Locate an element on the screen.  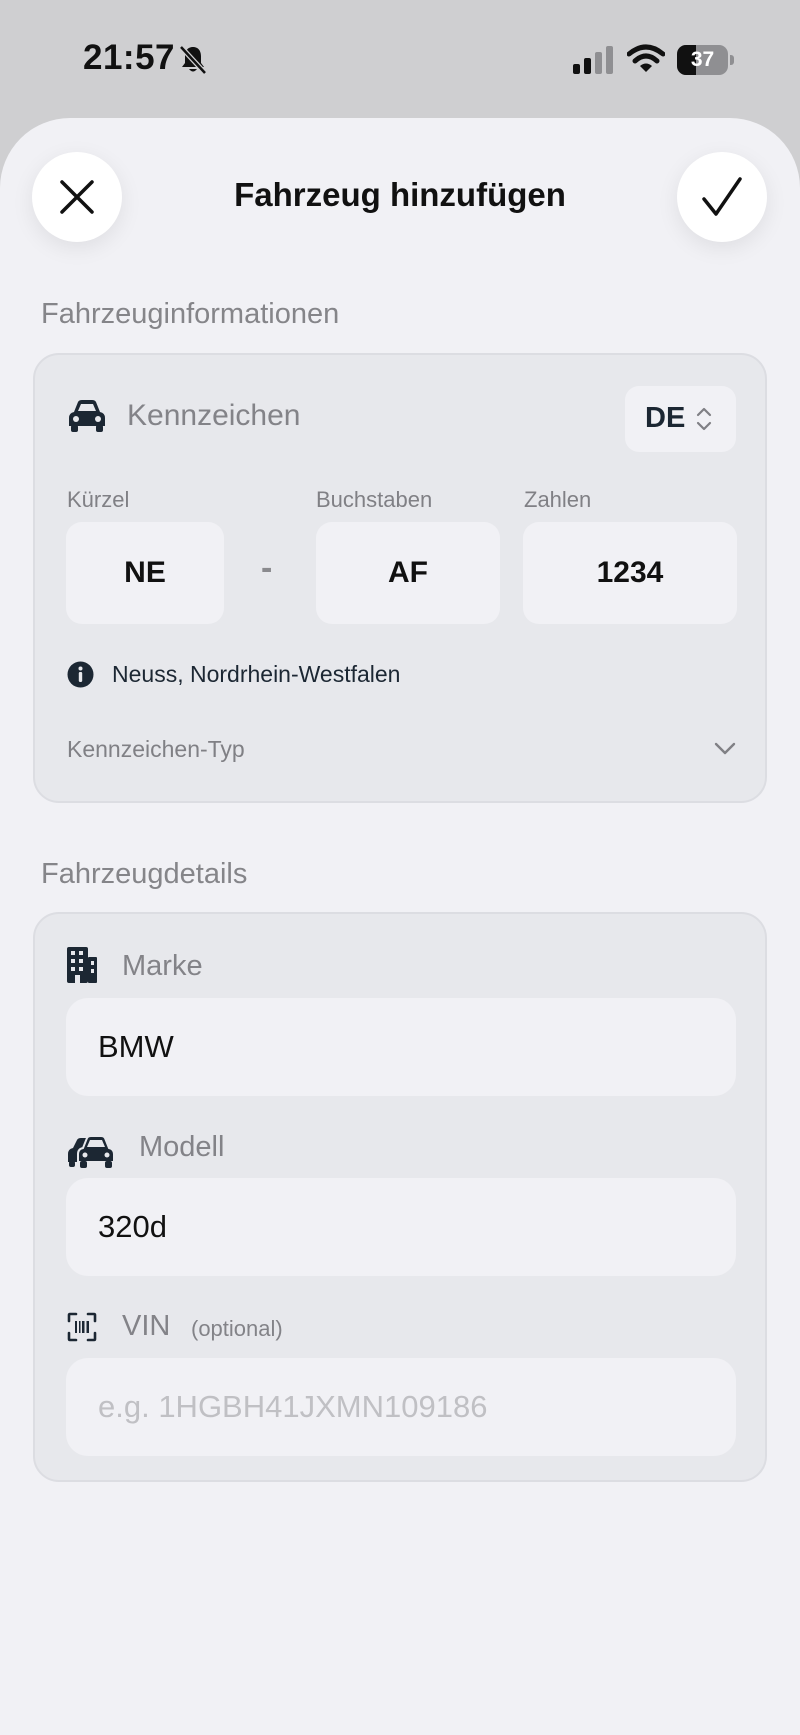
model-input: 320d is located at coordinates (401, 1227).